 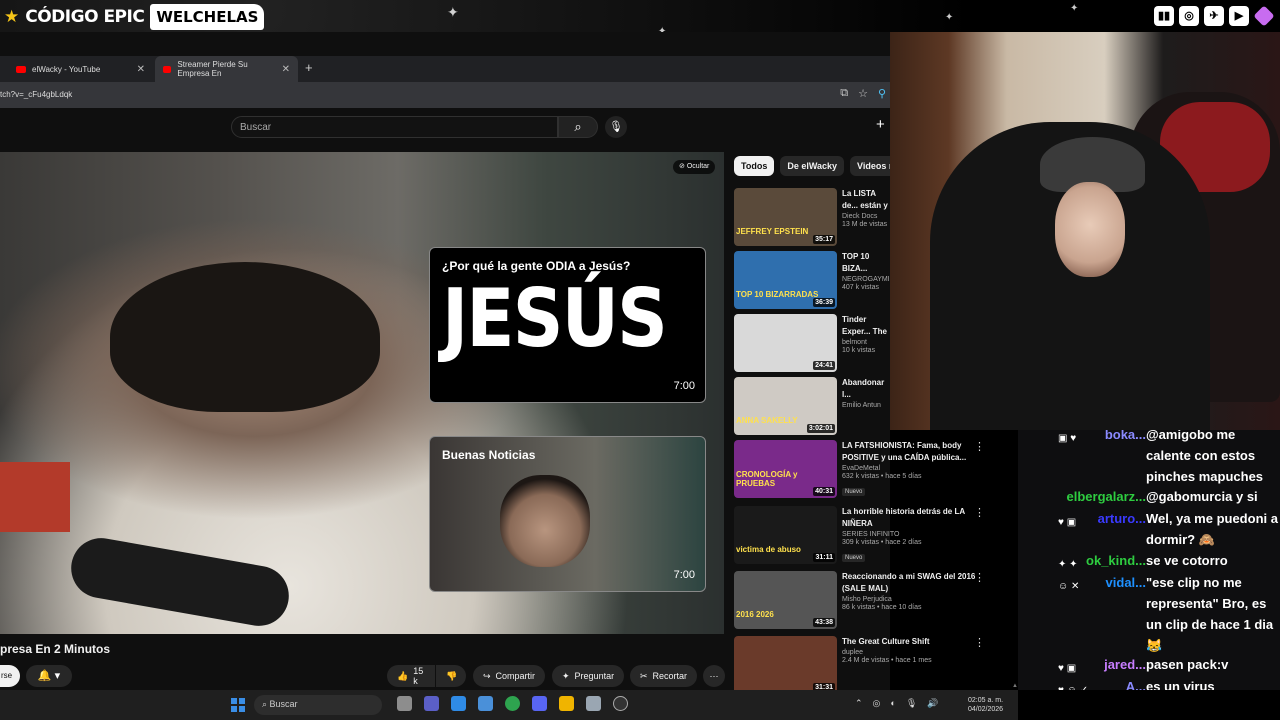 I want to click on related-video-channel: NEGROGAYME, so click(x=865, y=279).